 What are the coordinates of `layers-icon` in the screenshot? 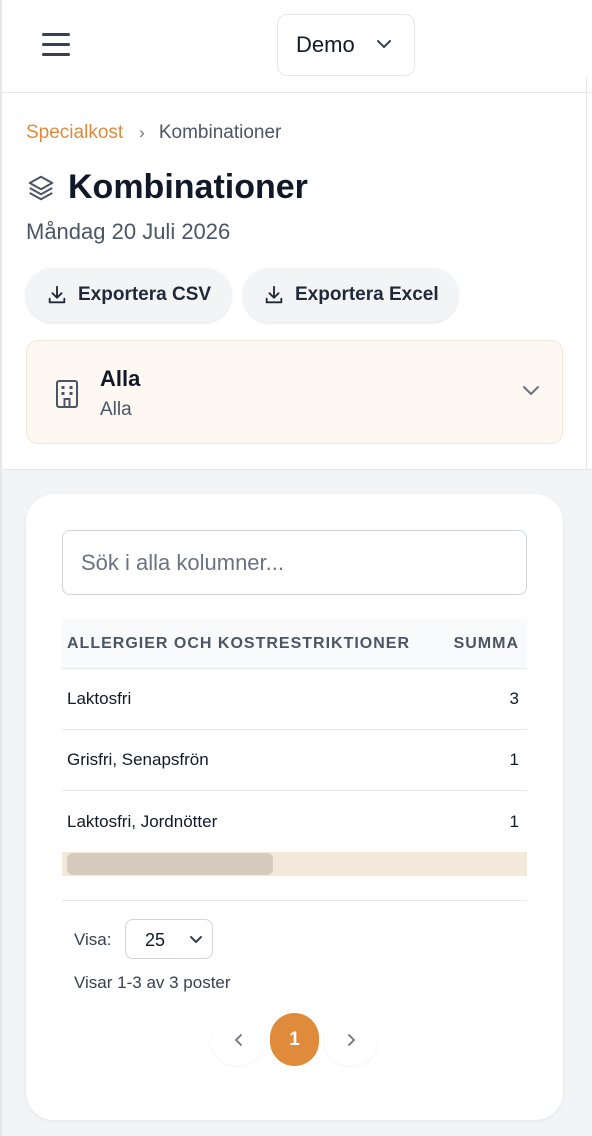 It's located at (41, 187).